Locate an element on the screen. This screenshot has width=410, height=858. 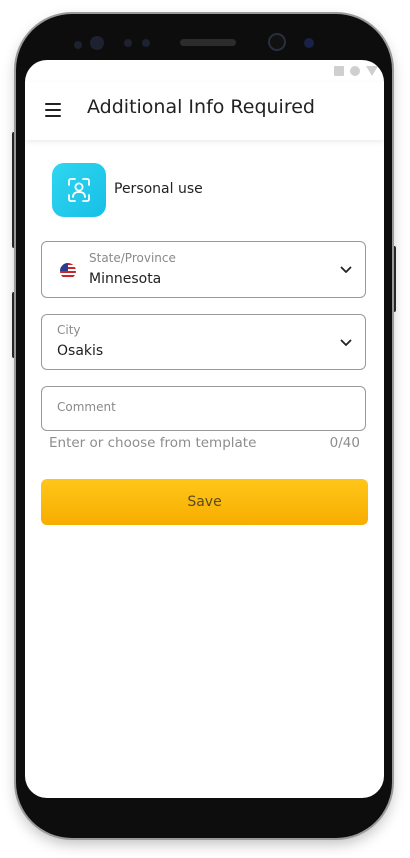
comment-helper-text: Enter or choose from template is located at coordinates (152, 443).